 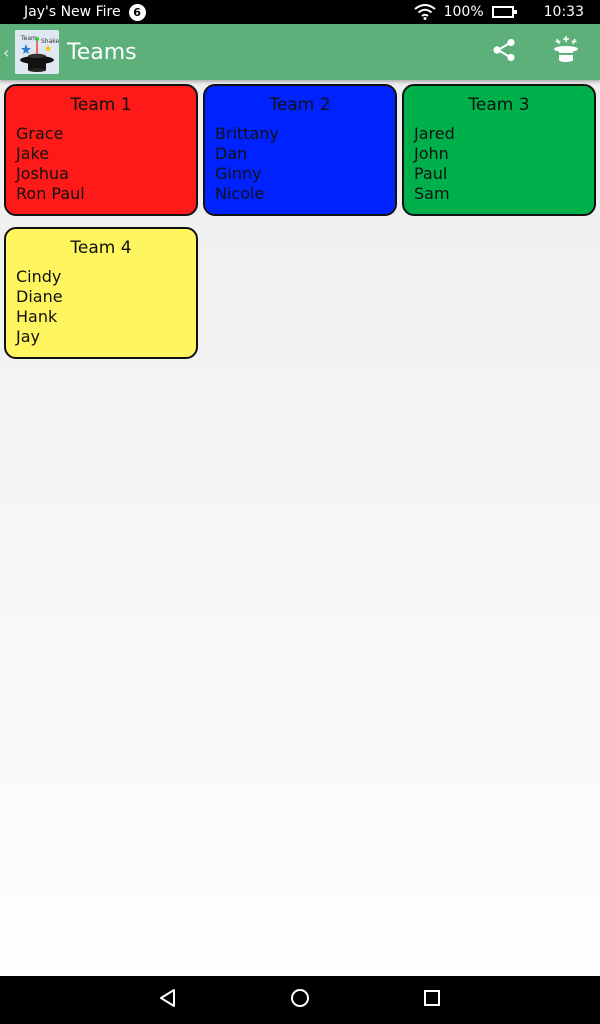 I want to click on team-member: Brittany, so click(x=247, y=133).